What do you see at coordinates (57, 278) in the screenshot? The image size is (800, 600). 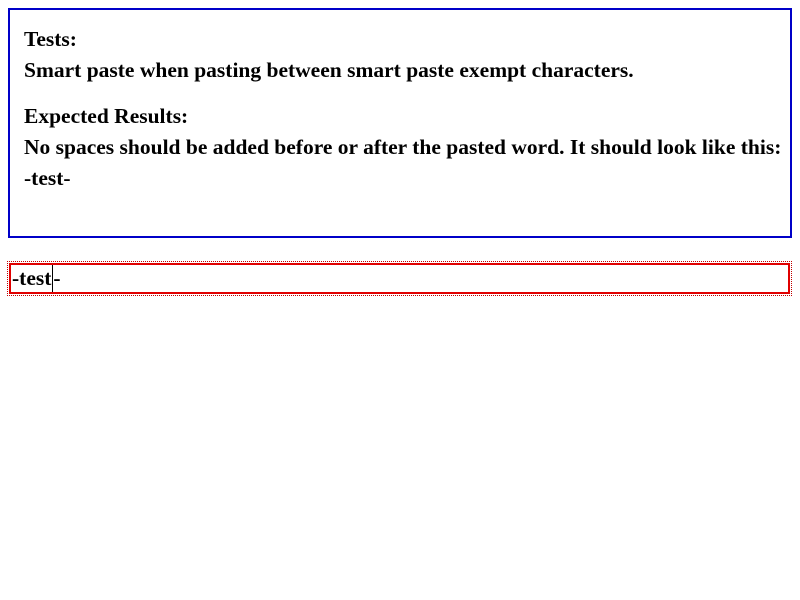 I see `editable-text-after-caret: -` at bounding box center [57, 278].